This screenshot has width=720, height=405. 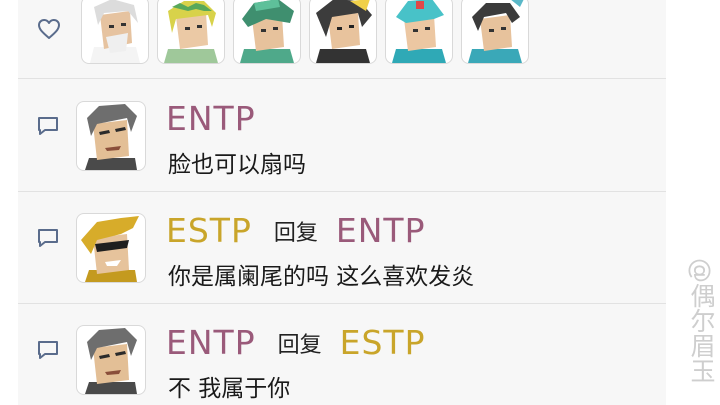 I want to click on comment-text: 你是属阑尾的吗 这么喜欢发炎, so click(x=321, y=277).